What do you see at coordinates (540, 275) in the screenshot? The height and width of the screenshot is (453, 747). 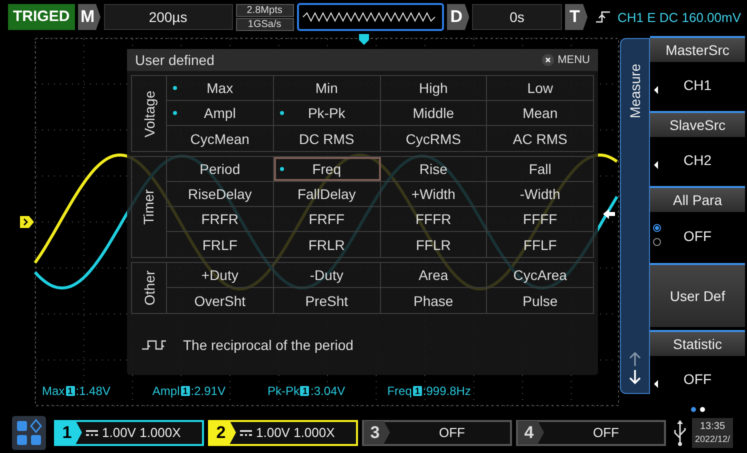 I see `measure-option: CycArea` at bounding box center [540, 275].